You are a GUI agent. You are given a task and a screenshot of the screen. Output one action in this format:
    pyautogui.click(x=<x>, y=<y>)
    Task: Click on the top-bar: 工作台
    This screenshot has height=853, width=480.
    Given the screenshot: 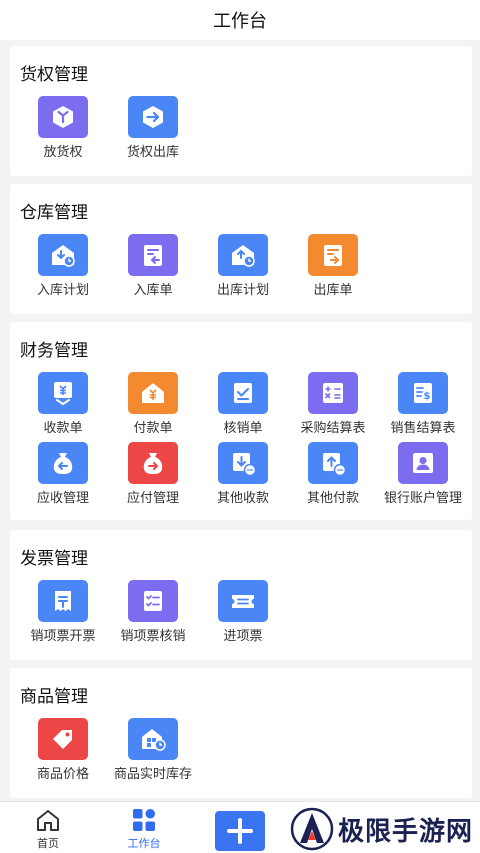 What is the action you would take?
    pyautogui.click(x=240, y=20)
    